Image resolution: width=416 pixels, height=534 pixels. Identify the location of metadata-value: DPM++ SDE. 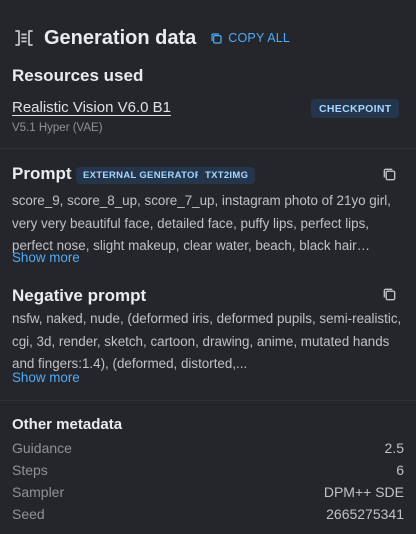
(363, 492).